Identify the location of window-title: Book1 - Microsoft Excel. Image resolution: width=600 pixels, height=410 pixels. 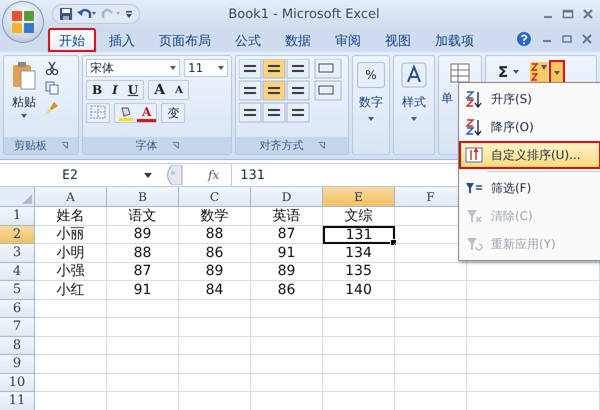
(304, 14).